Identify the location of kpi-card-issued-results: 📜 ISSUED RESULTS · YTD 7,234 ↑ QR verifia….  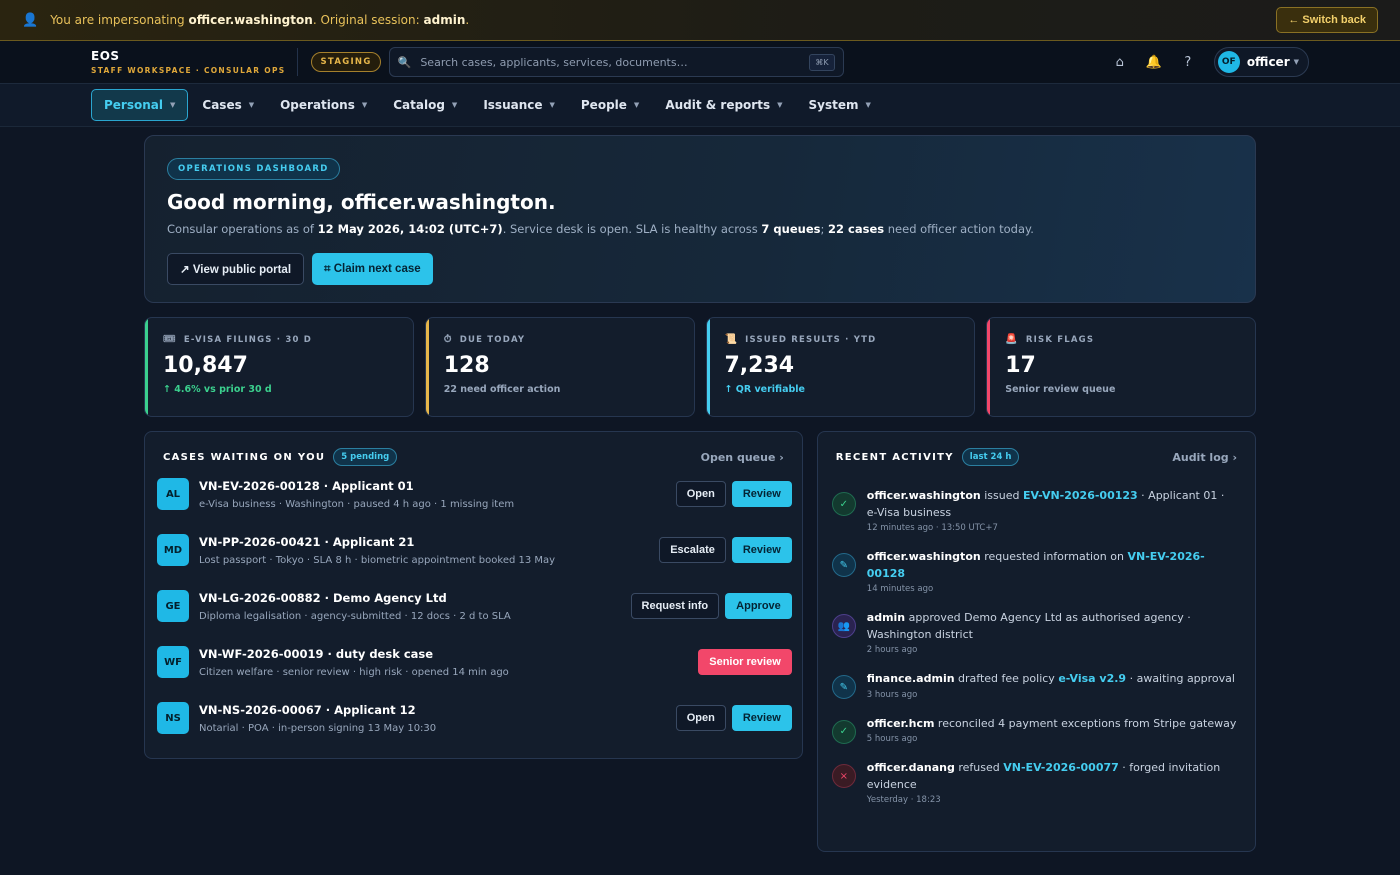
(840, 367).